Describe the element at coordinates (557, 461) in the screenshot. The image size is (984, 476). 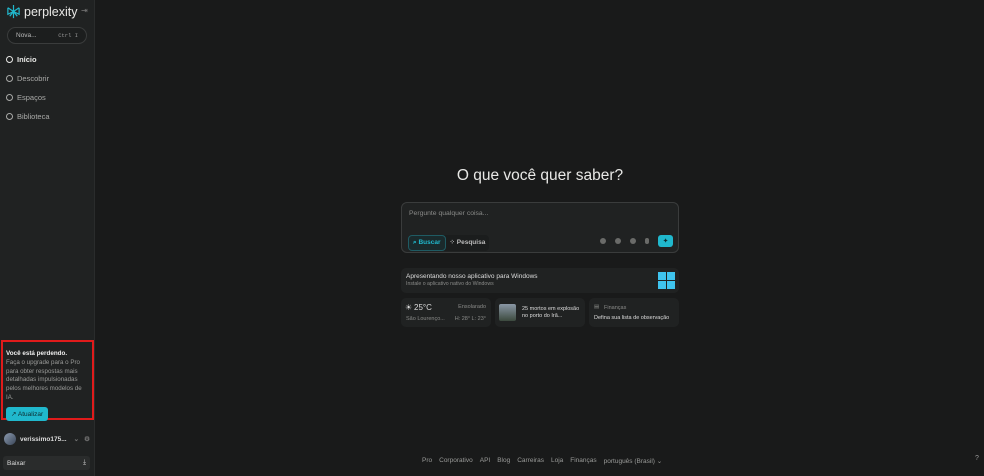
I see `footer-link-loja: Loja` at that location.